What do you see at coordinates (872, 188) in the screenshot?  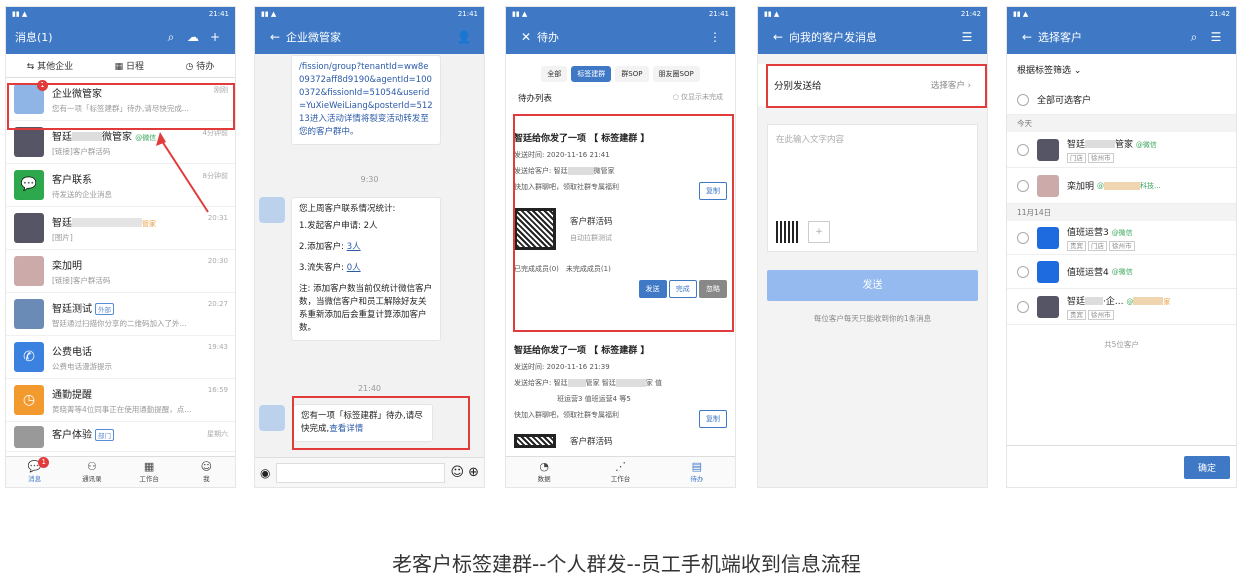 I see `message-box: 在此输入文字内容 +` at bounding box center [872, 188].